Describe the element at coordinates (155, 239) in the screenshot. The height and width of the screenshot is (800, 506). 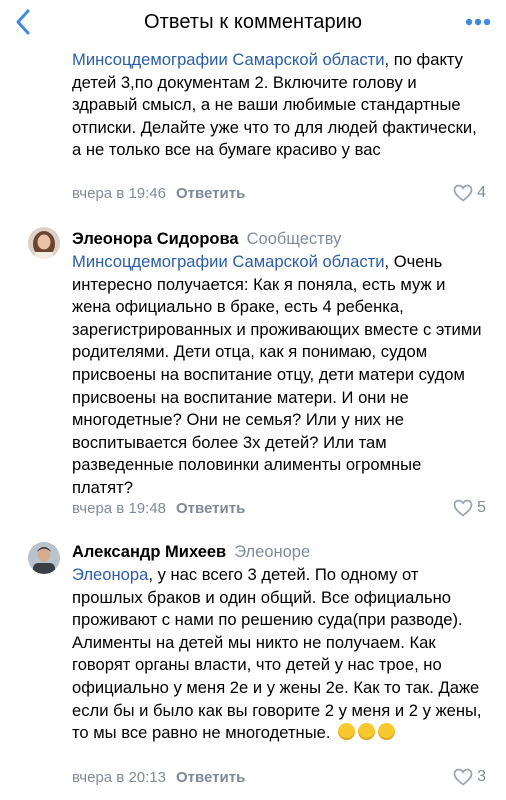
I see `author-name: Элеонора Сидорова` at that location.